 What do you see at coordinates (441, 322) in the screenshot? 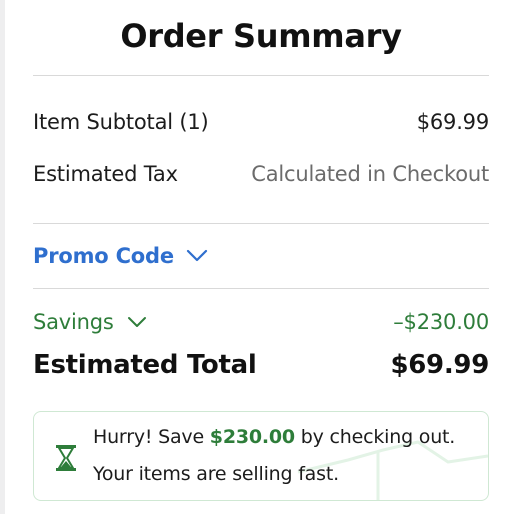
I see `savings-value: –$230.00` at bounding box center [441, 322].